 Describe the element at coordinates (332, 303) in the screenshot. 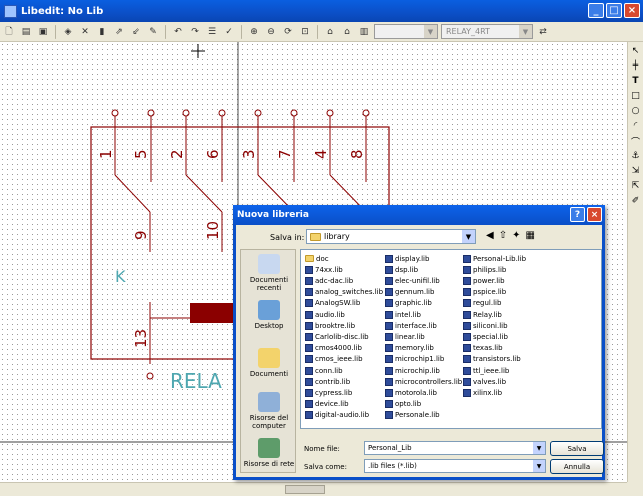

I see `file-item: AnalogSW.lib` at that location.